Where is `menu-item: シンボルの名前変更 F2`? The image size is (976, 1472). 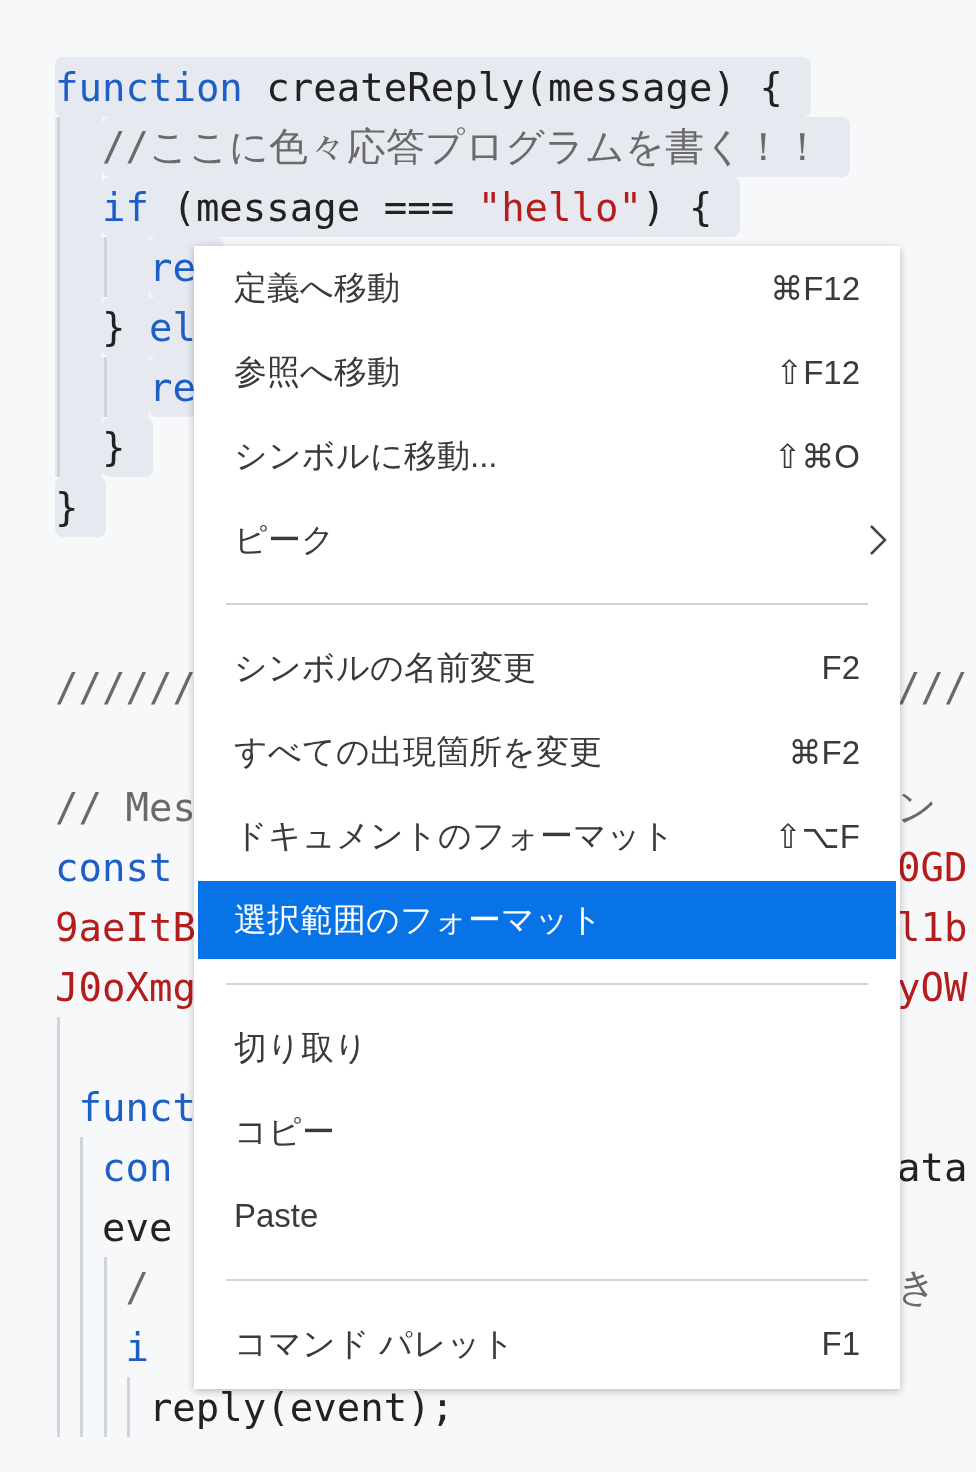 menu-item: シンボルの名前変更 F2 is located at coordinates (547, 668).